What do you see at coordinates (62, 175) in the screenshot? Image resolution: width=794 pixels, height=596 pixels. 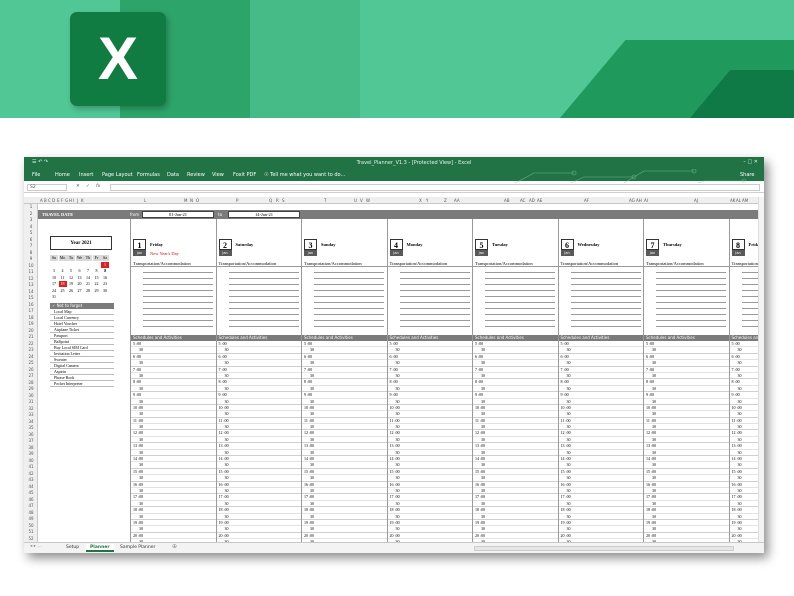 I see `menu-home: Home` at bounding box center [62, 175].